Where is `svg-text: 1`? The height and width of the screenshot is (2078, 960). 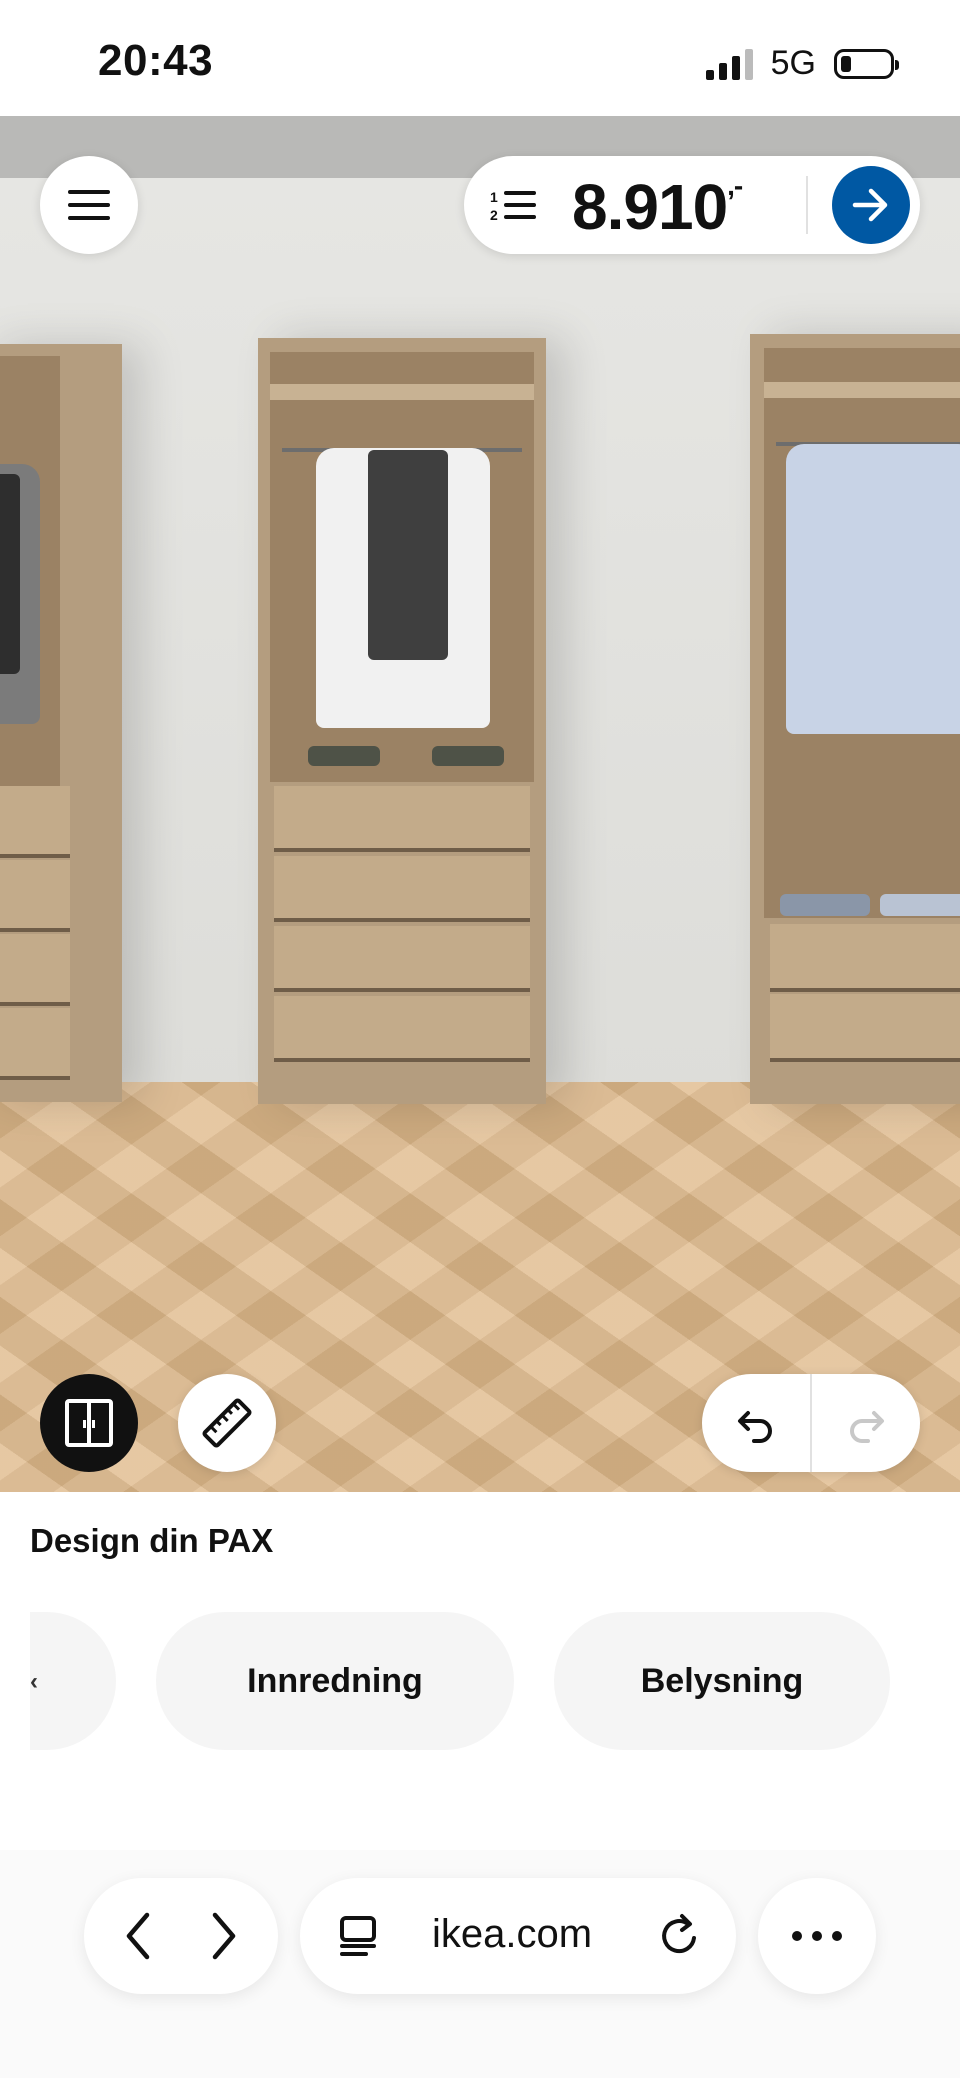
svg-text: 1 is located at coordinates (494, 197).